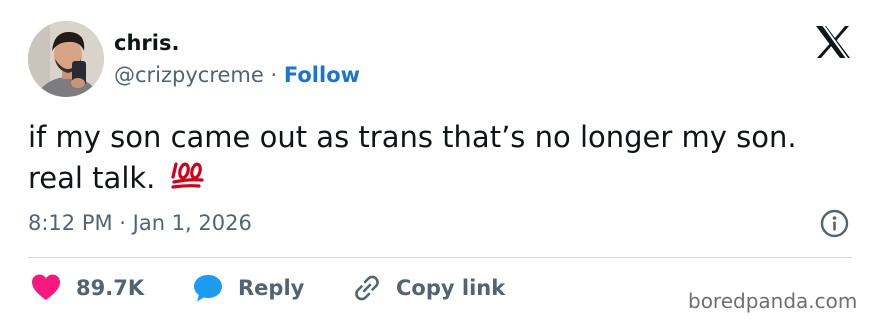 The image size is (880, 322). I want to click on display-name: chris., so click(146, 43).